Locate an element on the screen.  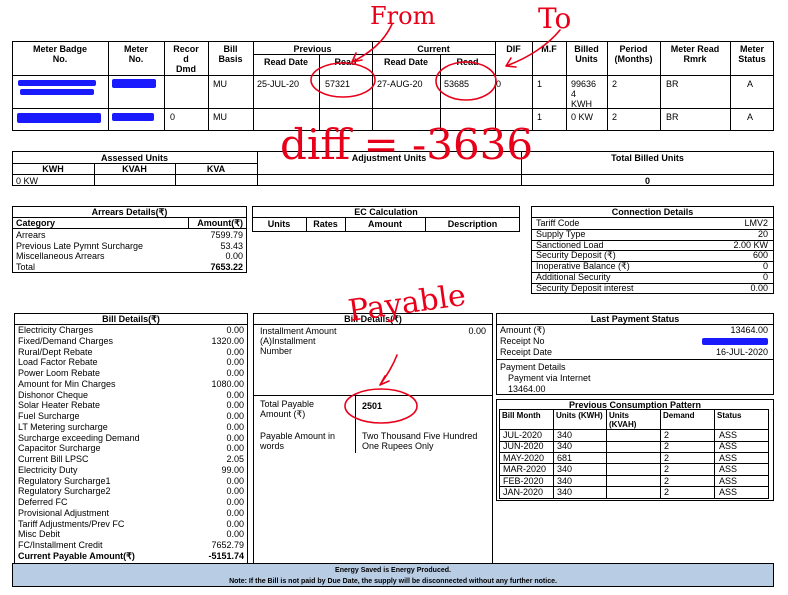
annotation-from: From is located at coordinates (403, 16).